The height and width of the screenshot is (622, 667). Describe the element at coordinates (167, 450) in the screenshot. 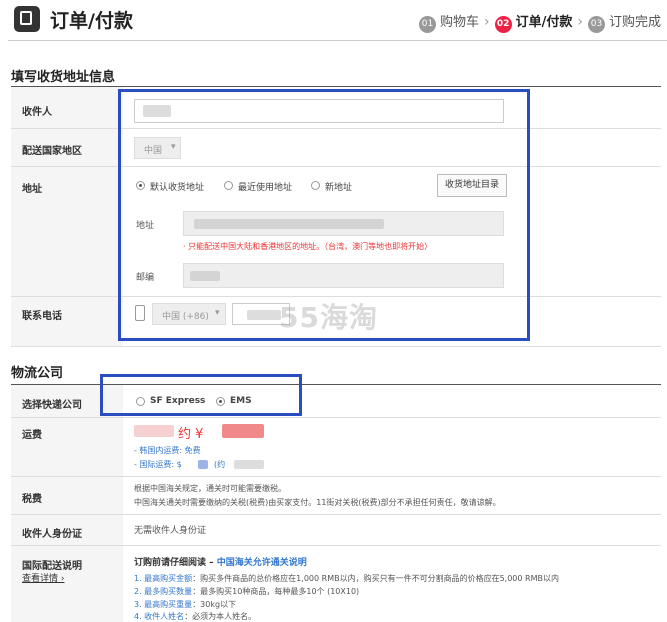

I see `korea-freight: - 韩国内运费: 免费` at that location.